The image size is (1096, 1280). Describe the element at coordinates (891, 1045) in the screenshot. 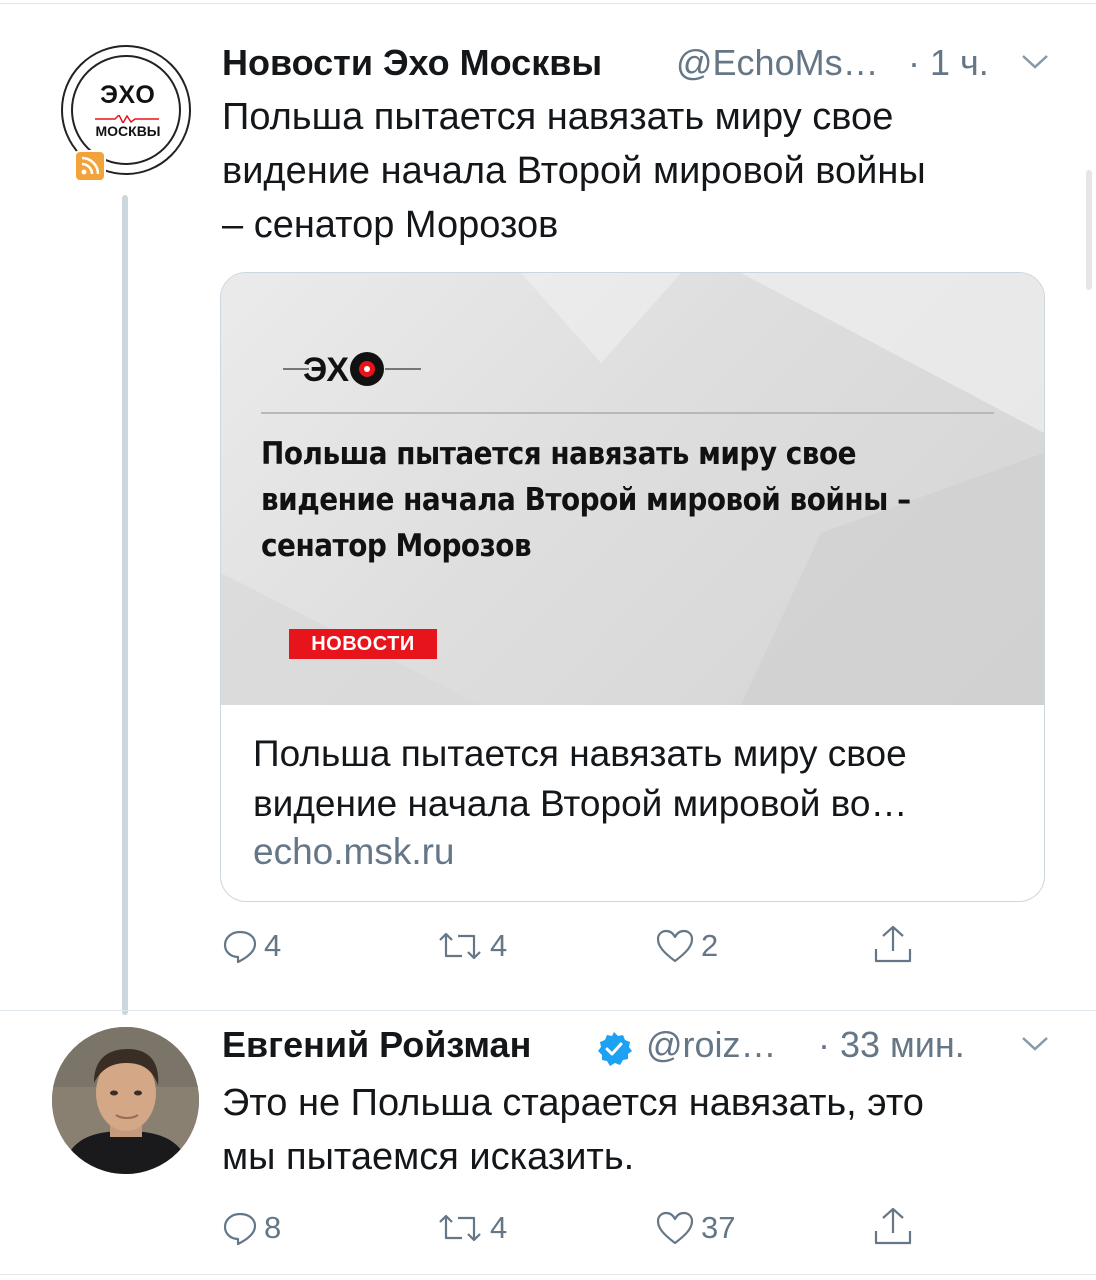

I see `tweet-time: · 33 мин.` at that location.